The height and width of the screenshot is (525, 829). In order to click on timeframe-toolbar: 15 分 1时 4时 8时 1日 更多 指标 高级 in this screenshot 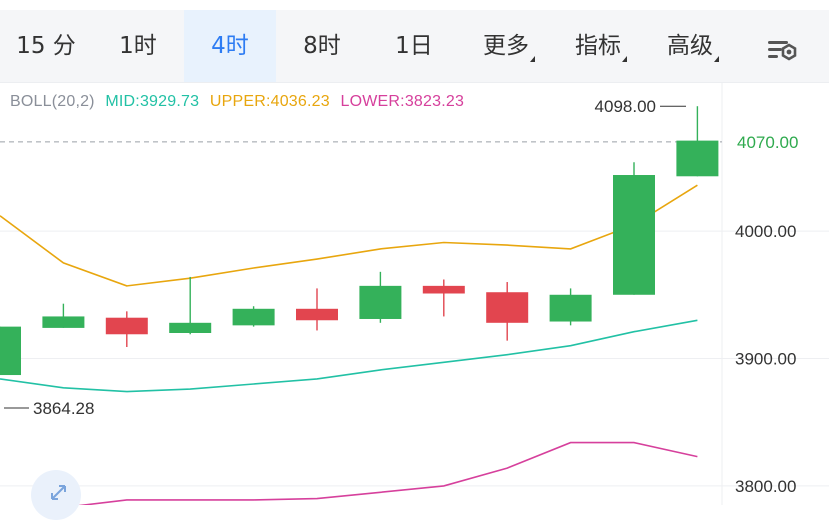, I will do `click(414, 46)`.